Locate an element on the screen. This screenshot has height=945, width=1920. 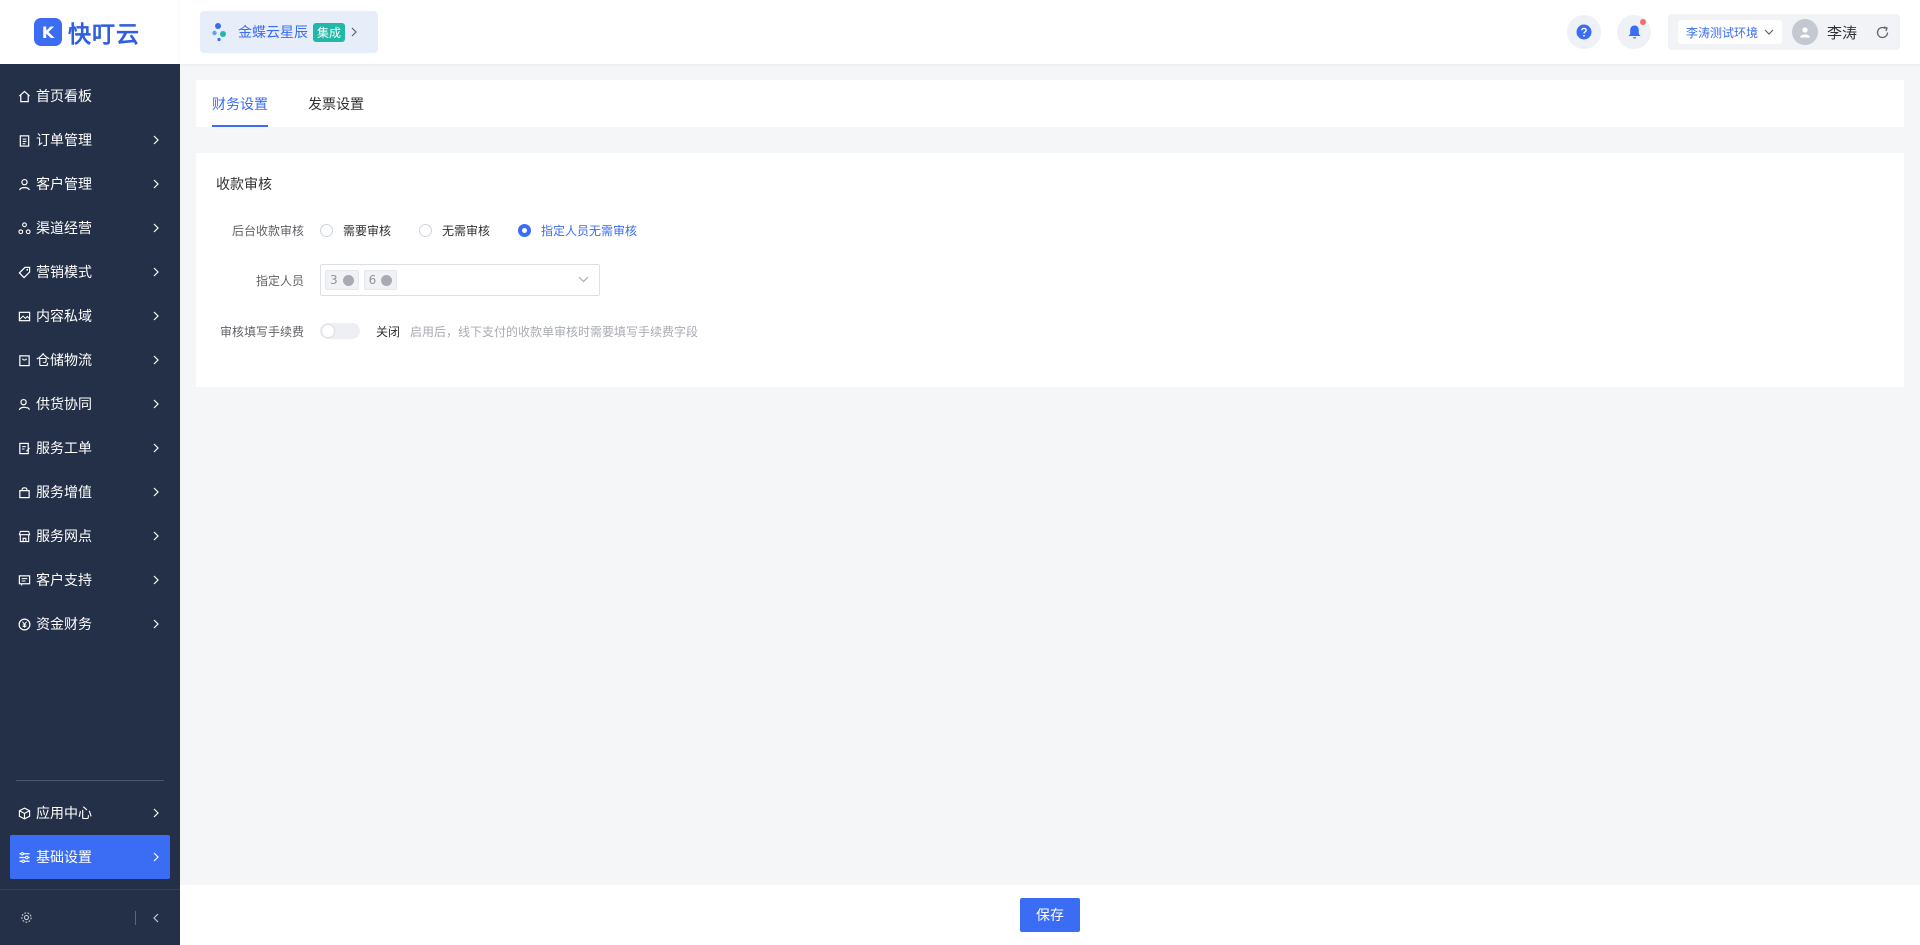
help-icon is located at coordinates (1584, 32).